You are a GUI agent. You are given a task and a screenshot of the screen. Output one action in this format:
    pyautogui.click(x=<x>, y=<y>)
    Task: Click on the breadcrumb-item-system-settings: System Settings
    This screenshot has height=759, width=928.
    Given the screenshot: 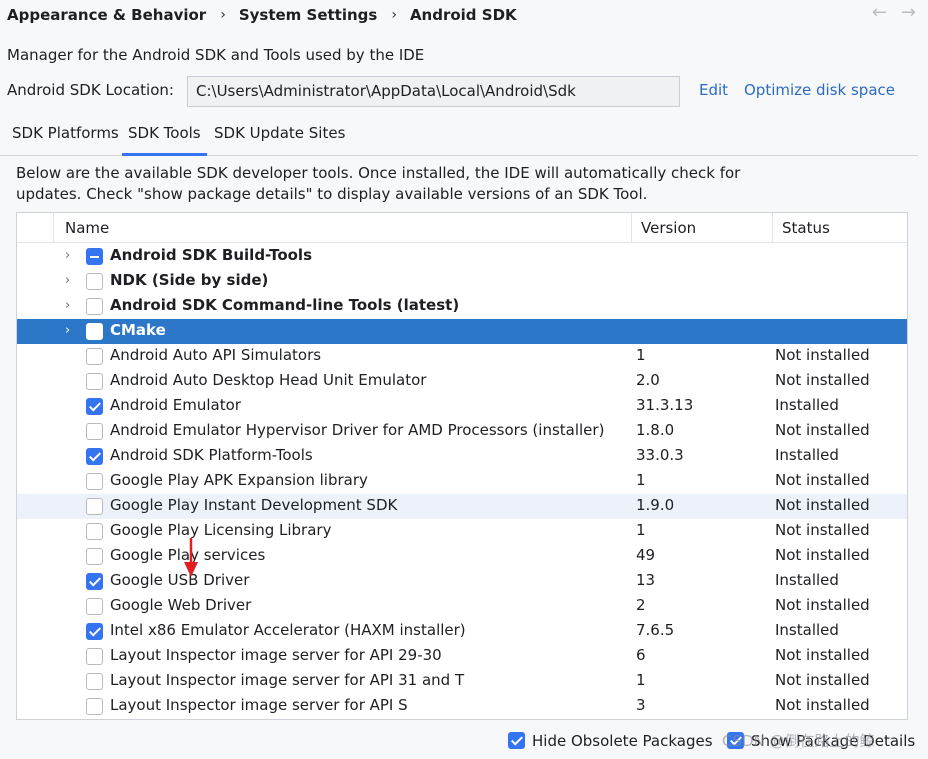 What is the action you would take?
    pyautogui.click(x=308, y=15)
    